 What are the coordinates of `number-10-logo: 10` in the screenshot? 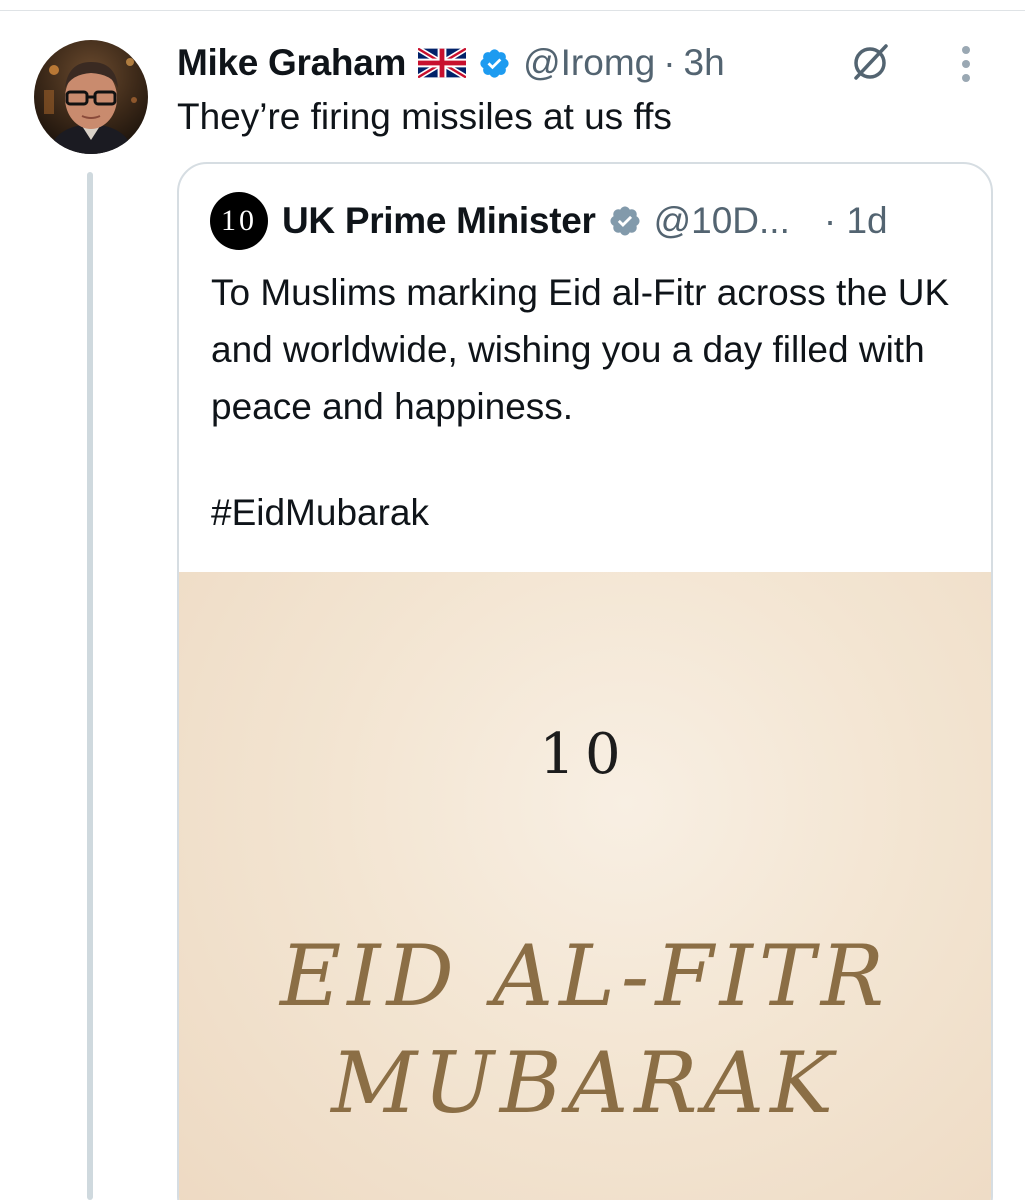 It's located at (585, 754).